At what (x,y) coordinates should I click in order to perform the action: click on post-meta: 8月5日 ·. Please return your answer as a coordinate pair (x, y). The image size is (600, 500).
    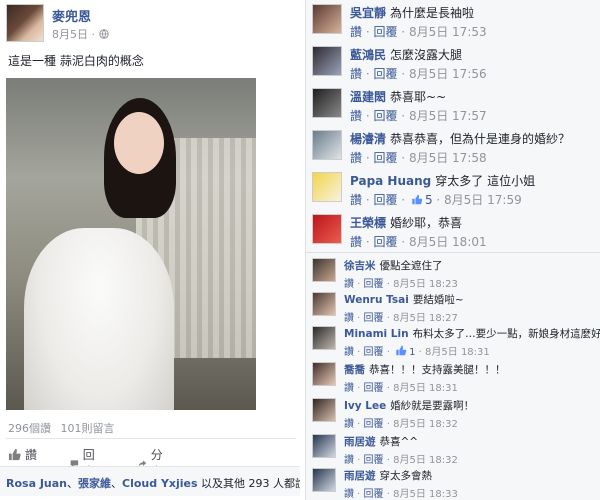
    Looking at the image, I should click on (80, 34).